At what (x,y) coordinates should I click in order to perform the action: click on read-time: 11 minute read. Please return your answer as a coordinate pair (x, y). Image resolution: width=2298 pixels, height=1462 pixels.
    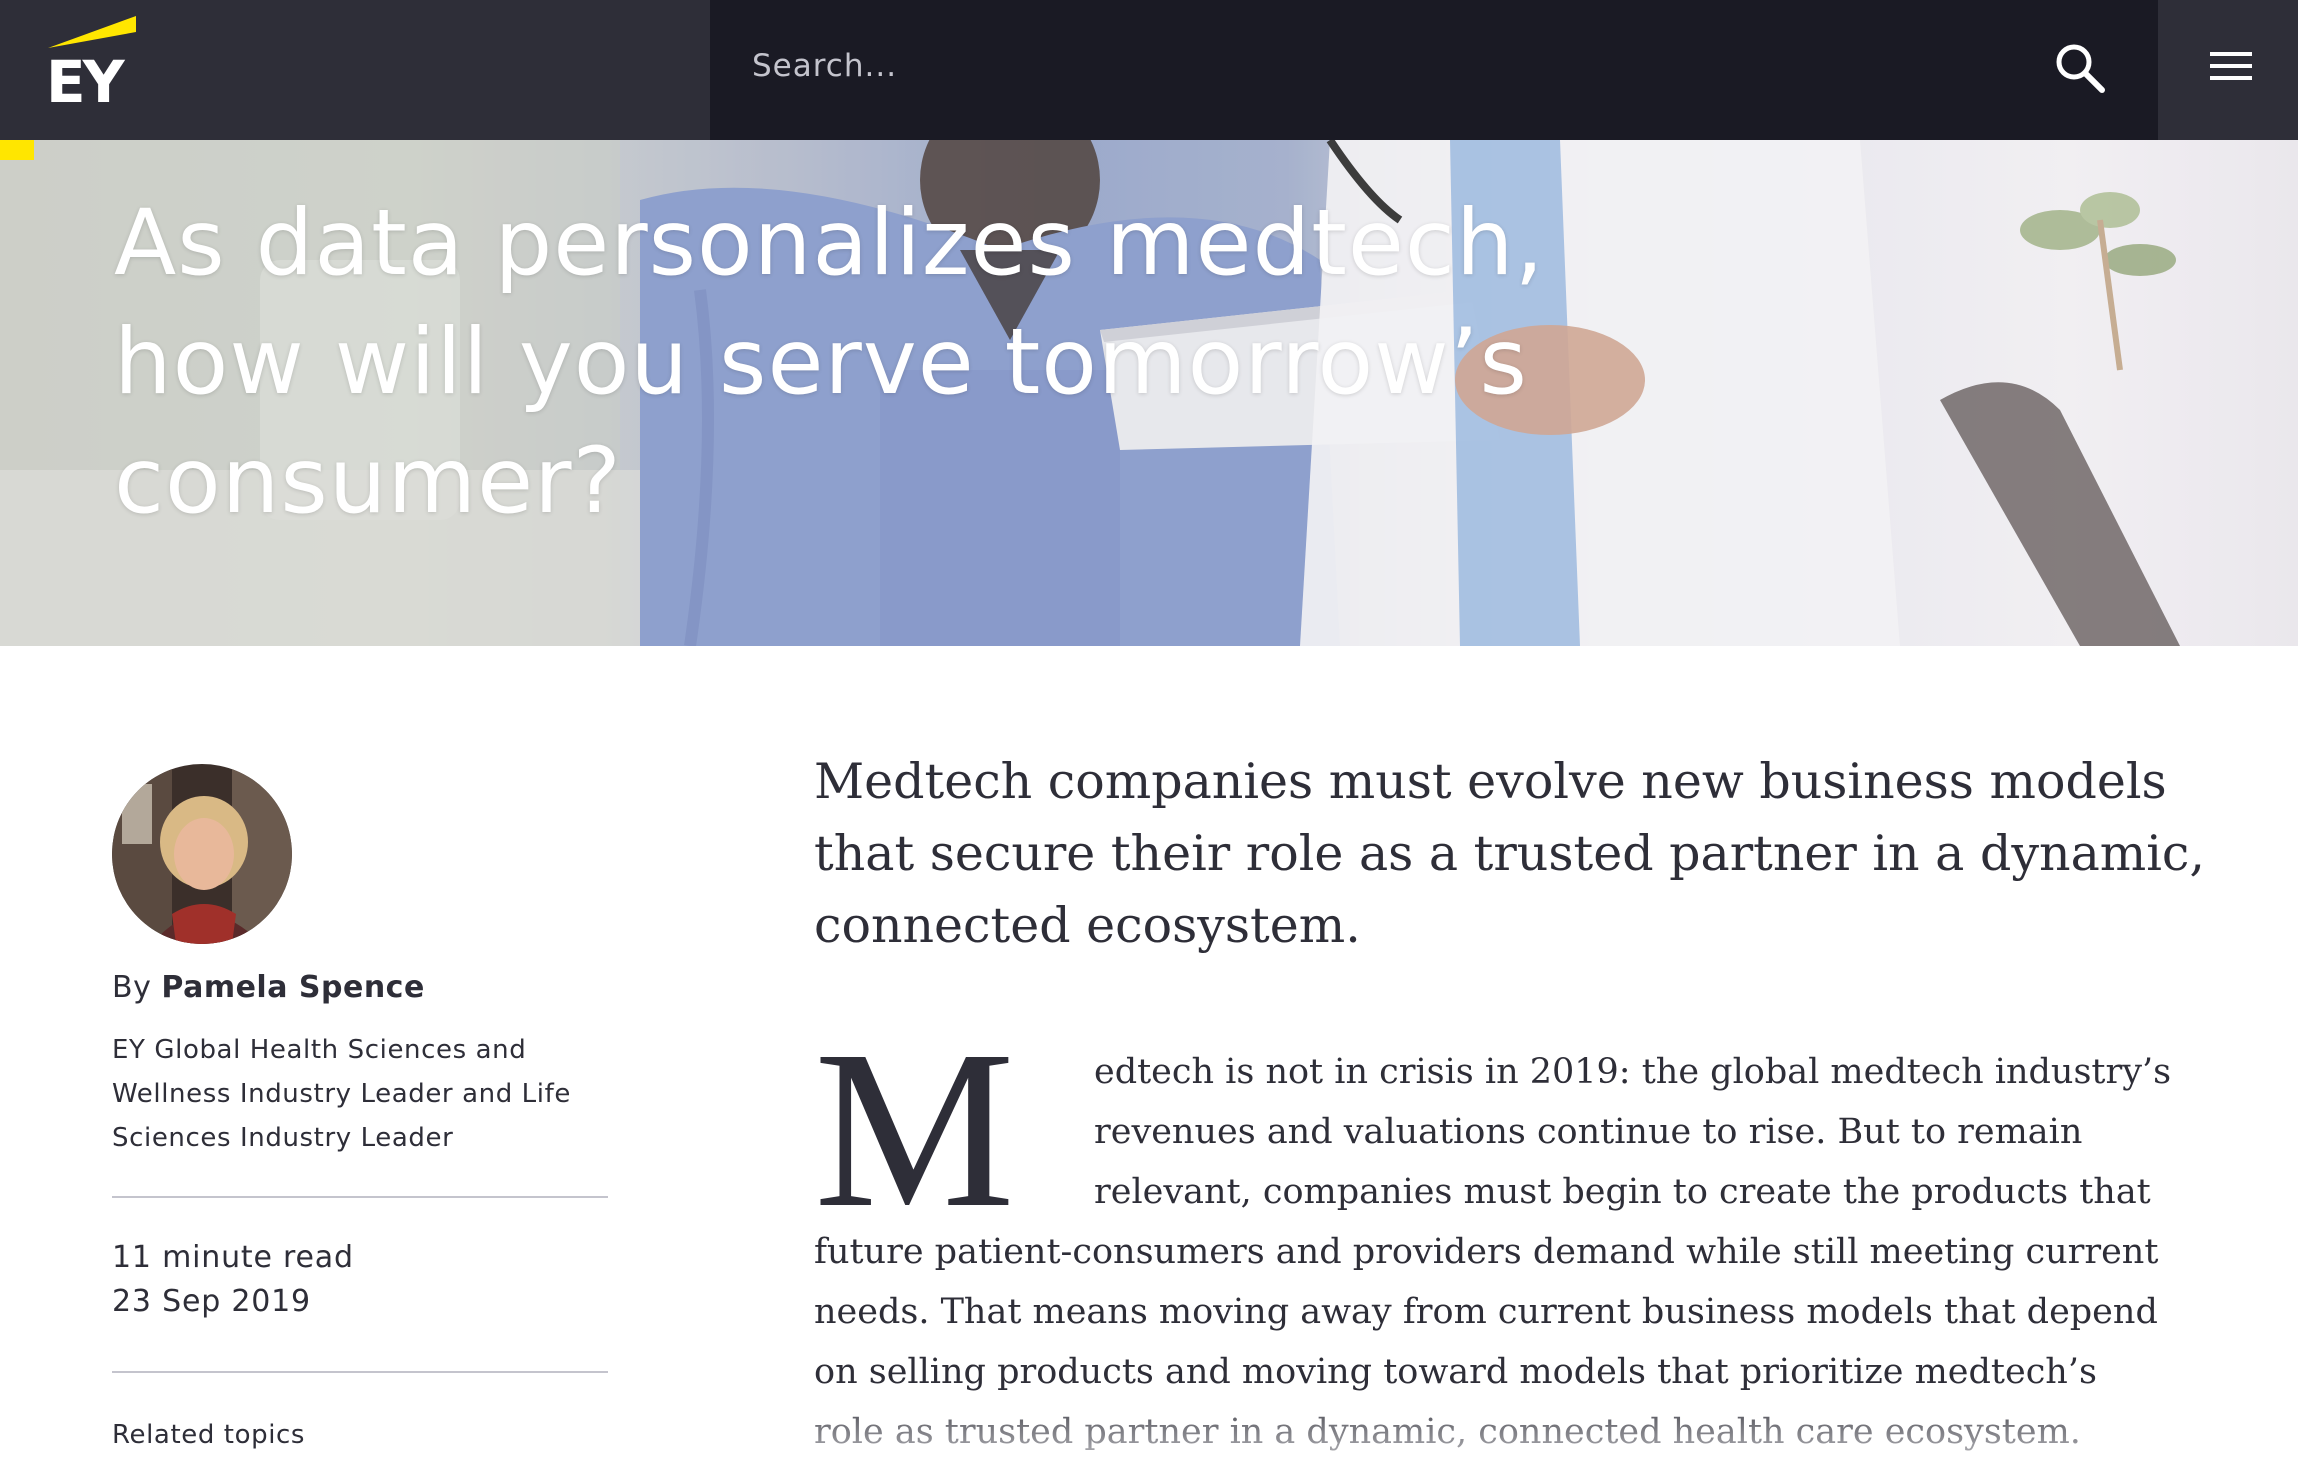
    Looking at the image, I should click on (233, 1257).